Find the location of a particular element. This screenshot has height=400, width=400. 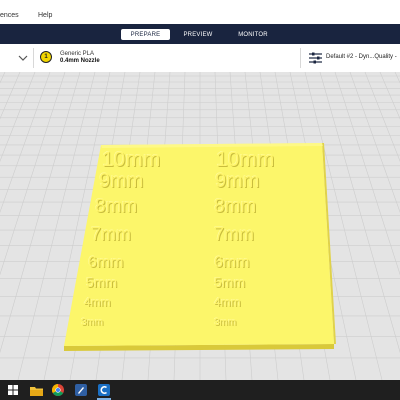

label-right-8mm: 8mm is located at coordinates (235, 206).